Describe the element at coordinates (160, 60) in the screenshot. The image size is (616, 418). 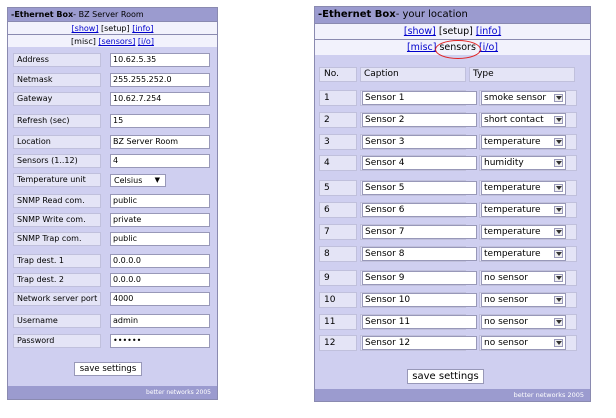
I see `text-input: 10.62.5.35` at that location.